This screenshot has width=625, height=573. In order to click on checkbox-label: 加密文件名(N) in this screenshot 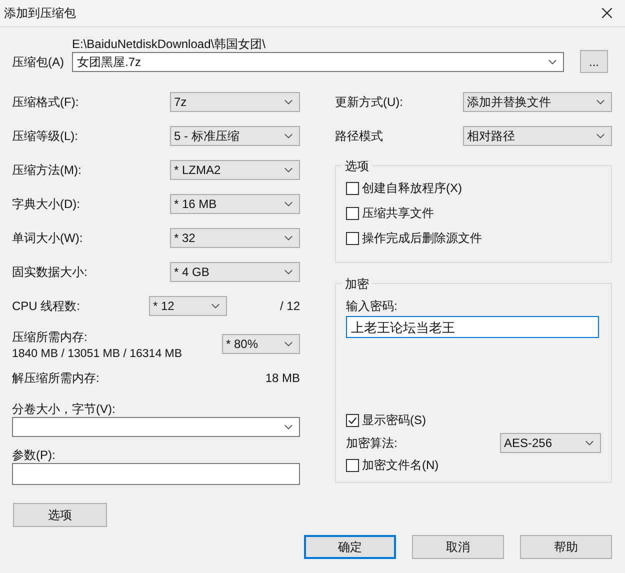, I will do `click(400, 465)`.